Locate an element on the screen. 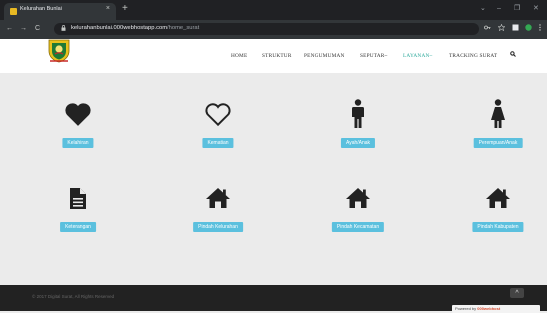  profile-icon is located at coordinates (528, 29).